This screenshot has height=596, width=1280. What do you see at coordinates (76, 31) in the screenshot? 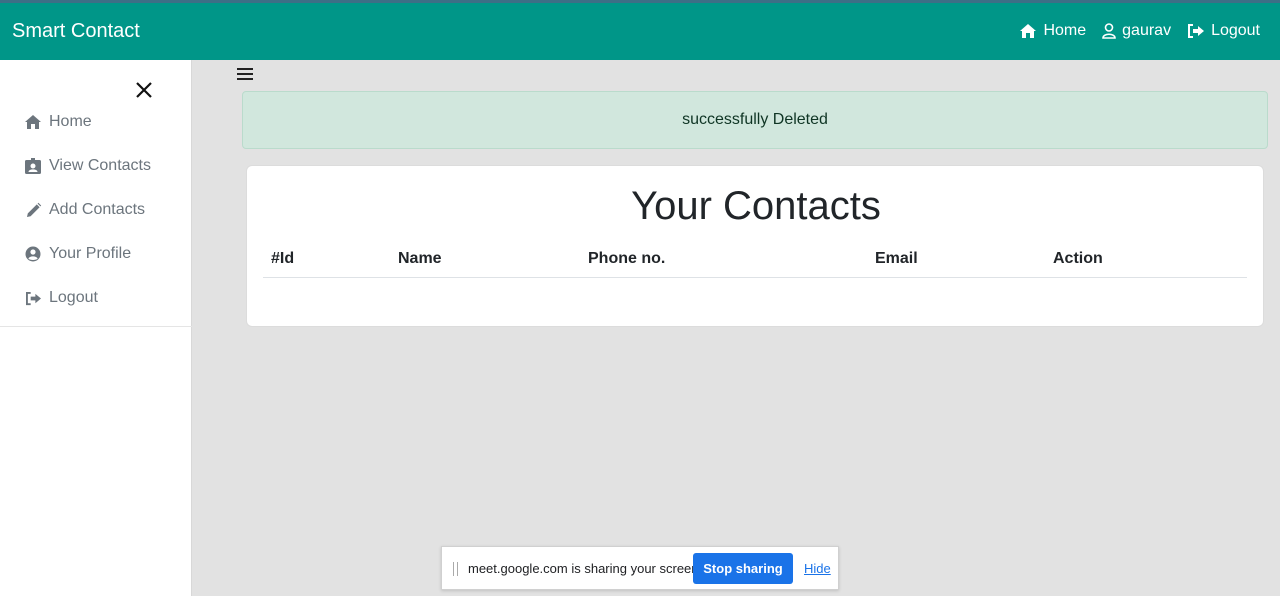
I see `brand-title: Smart Contact` at bounding box center [76, 31].